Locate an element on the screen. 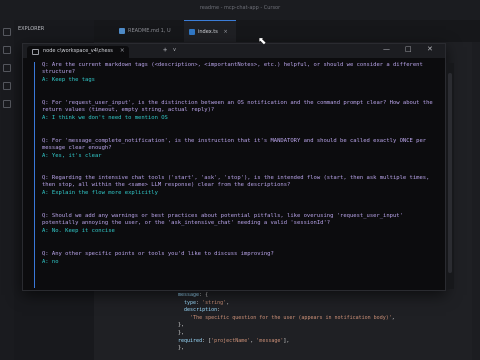 The image size is (480, 360). editor-scrollbar is located at coordinates (476, 201).